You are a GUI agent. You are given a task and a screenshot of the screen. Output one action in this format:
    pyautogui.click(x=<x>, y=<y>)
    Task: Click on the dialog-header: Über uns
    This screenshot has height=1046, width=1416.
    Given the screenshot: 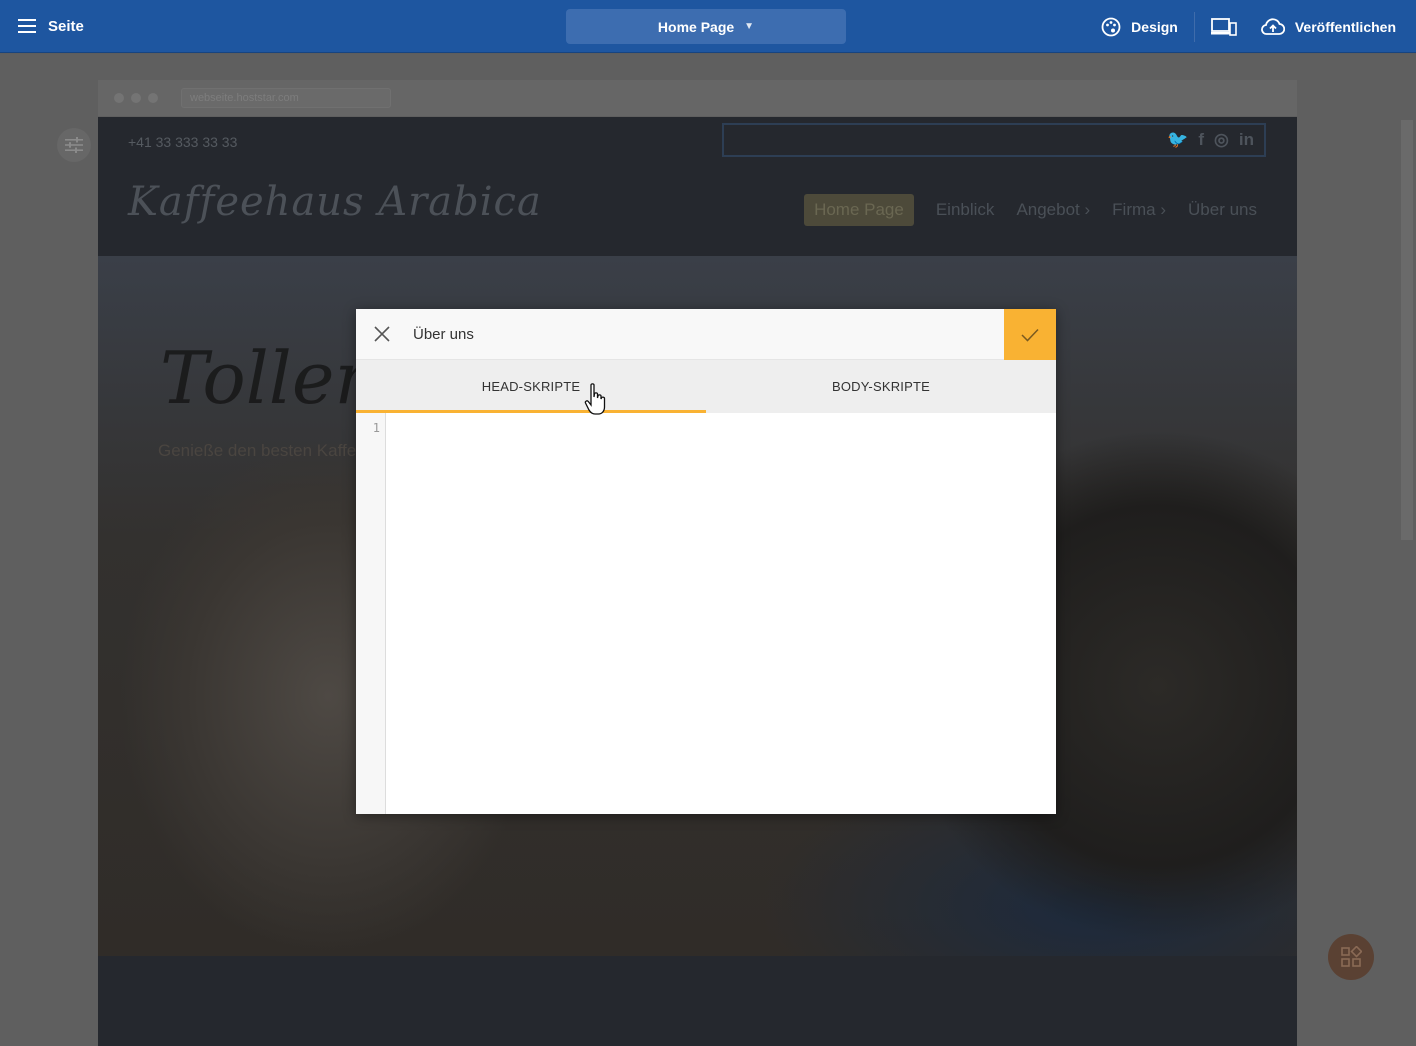 What is the action you would take?
    pyautogui.click(x=706, y=334)
    